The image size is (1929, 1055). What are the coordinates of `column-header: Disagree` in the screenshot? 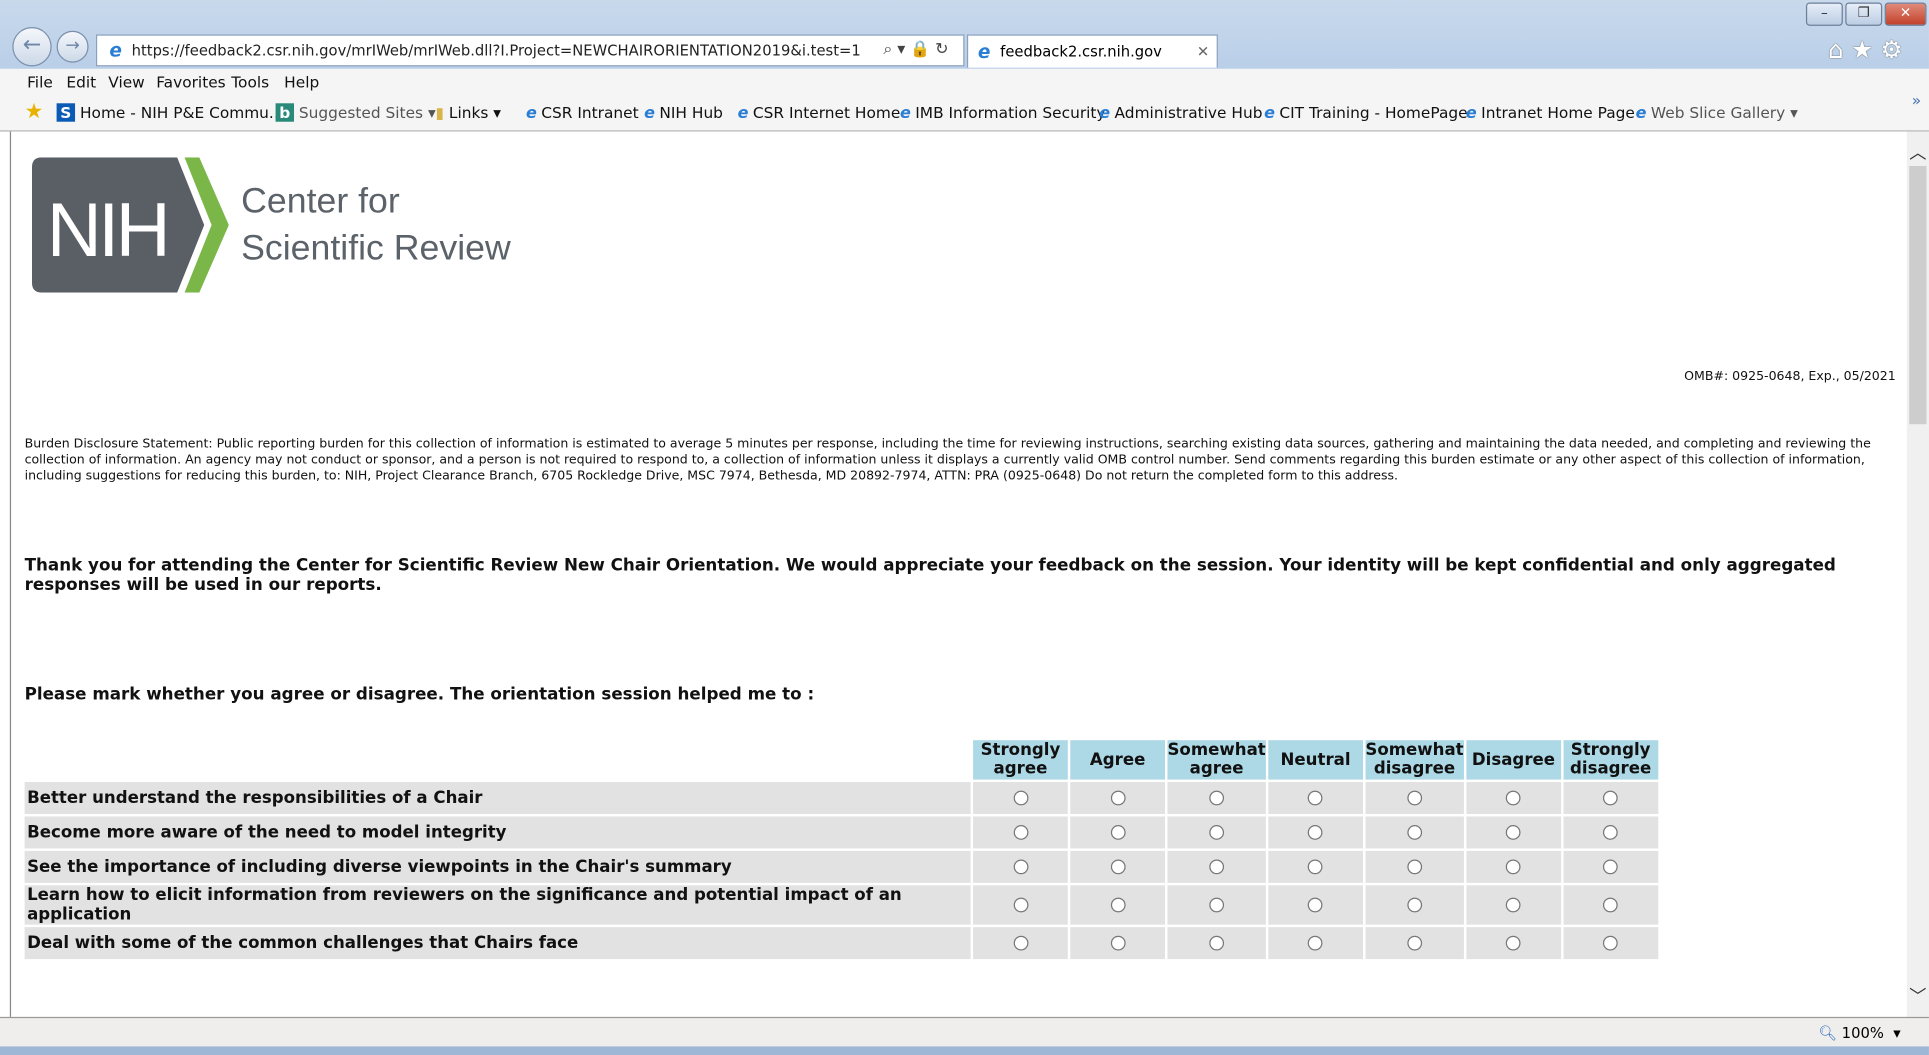 It's located at (1513, 760).